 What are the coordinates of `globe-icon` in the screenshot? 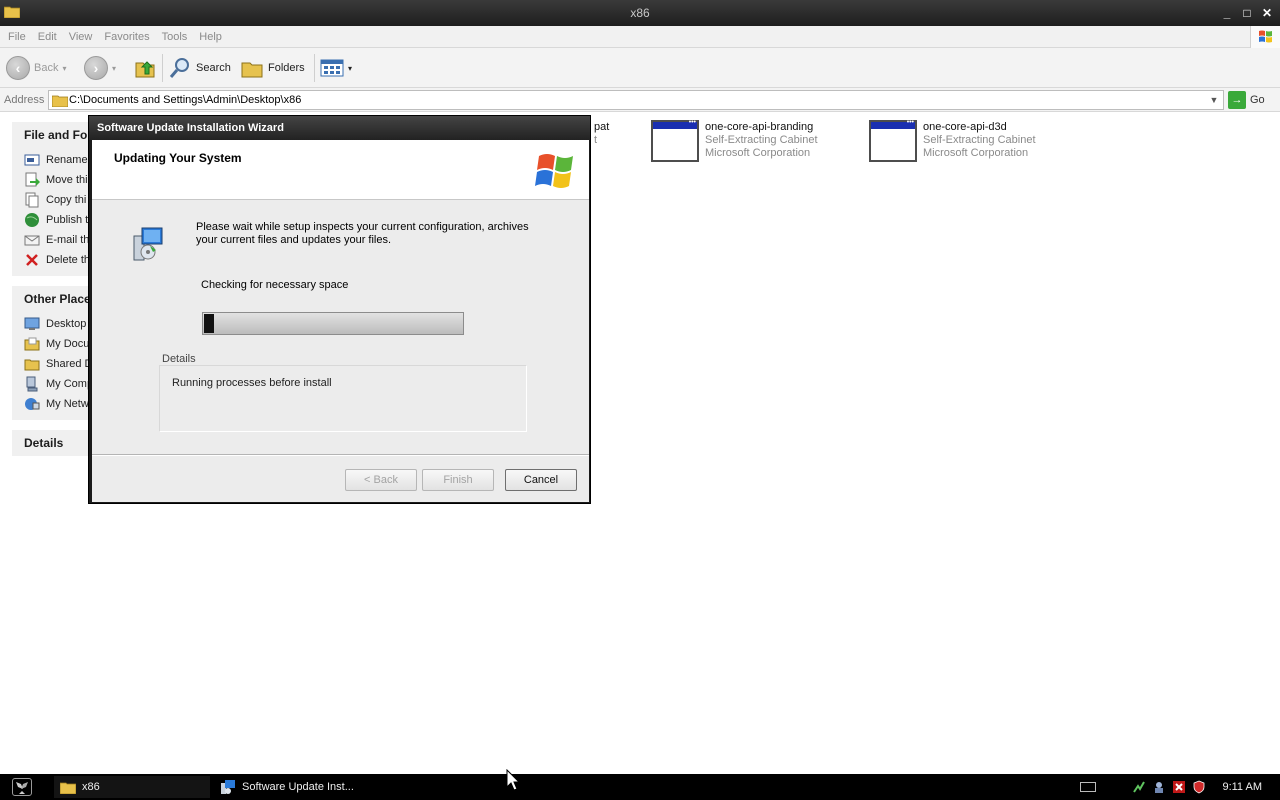 It's located at (32, 220).